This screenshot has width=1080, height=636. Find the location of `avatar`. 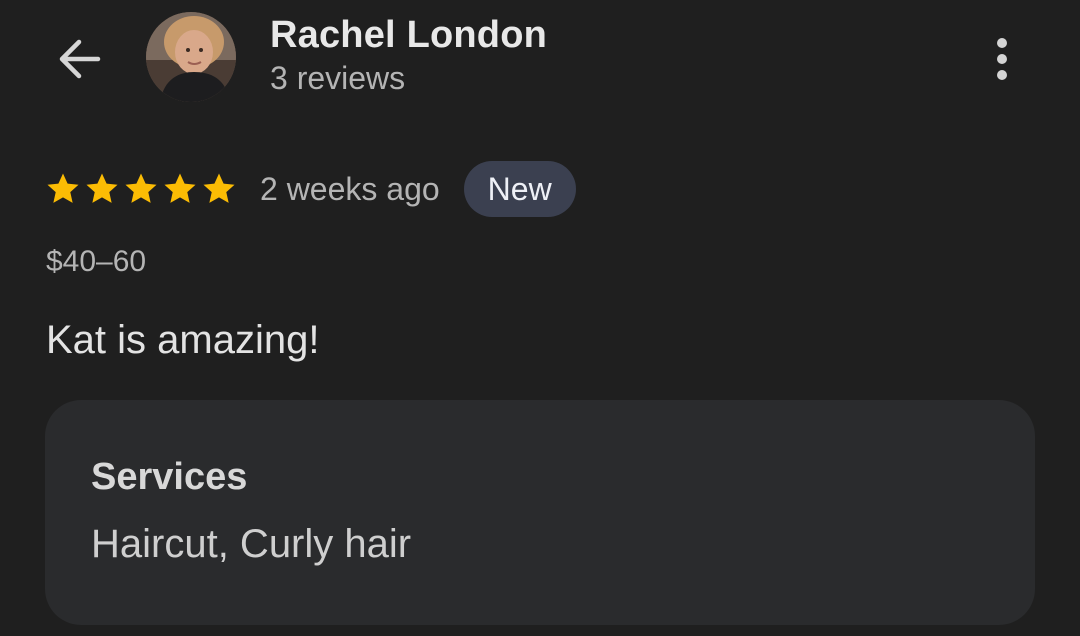

avatar is located at coordinates (191, 57).